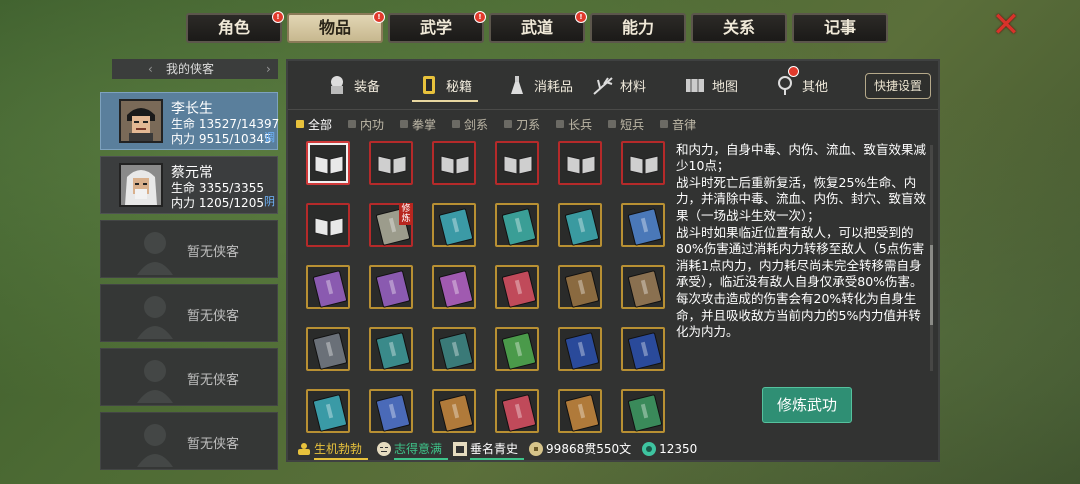 This screenshot has height=484, width=1080. Describe the element at coordinates (269, 137) in the screenshot. I see `hero-tag: 调` at that location.